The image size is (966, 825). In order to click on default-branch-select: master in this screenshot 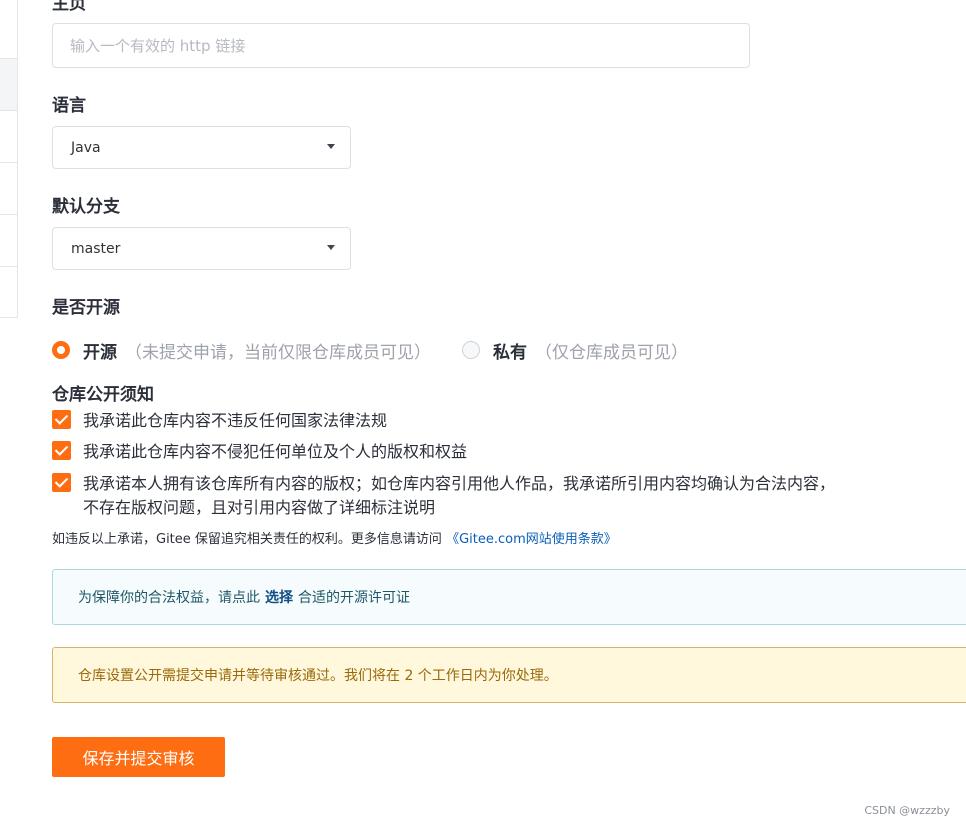, I will do `click(201, 248)`.